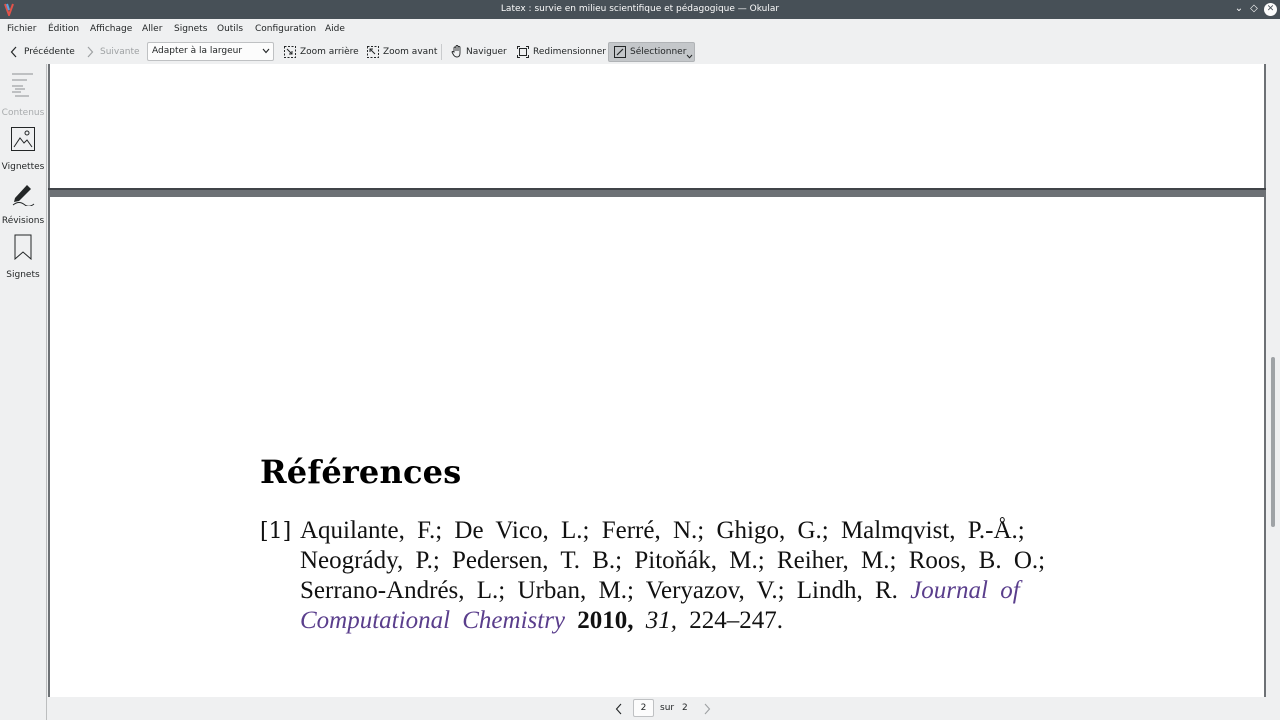 The height and width of the screenshot is (720, 1280). I want to click on zoom-mode-value: Adapter à la largeur, so click(197, 51).